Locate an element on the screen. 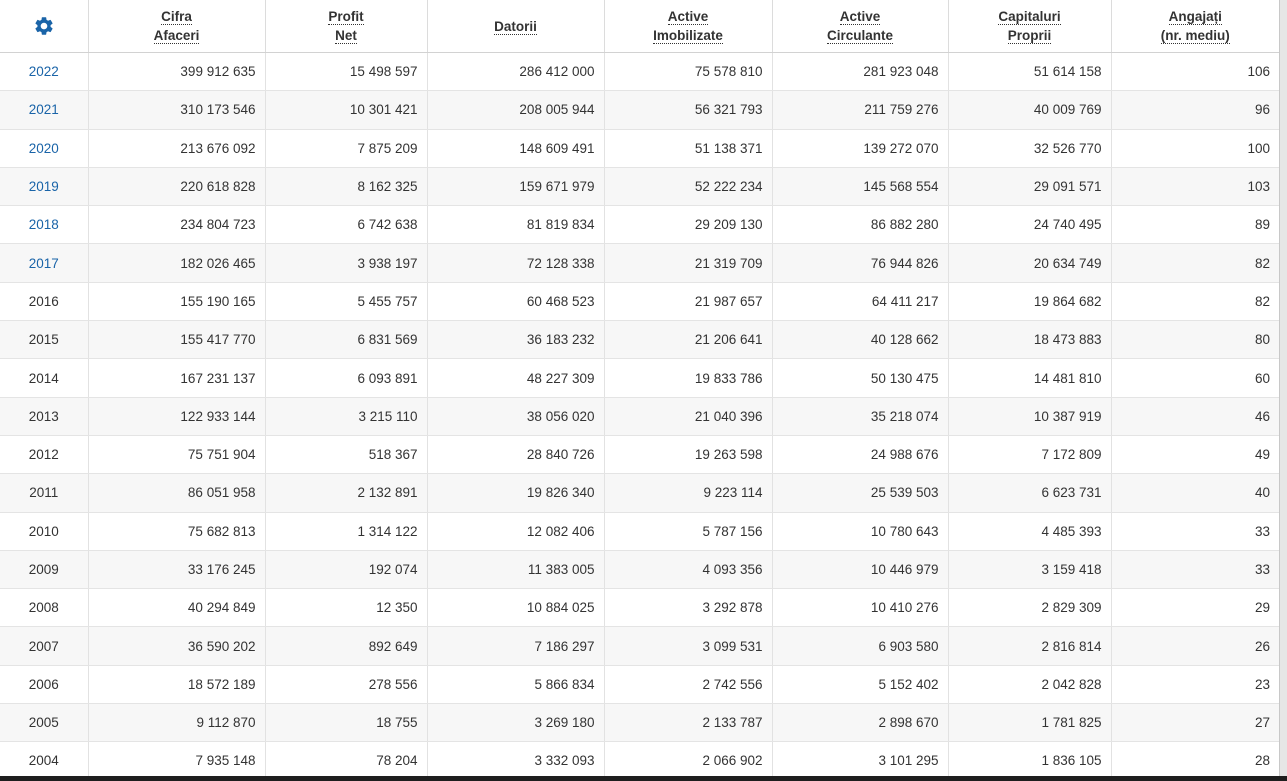  year-cell: 2017 is located at coordinates (44, 263).